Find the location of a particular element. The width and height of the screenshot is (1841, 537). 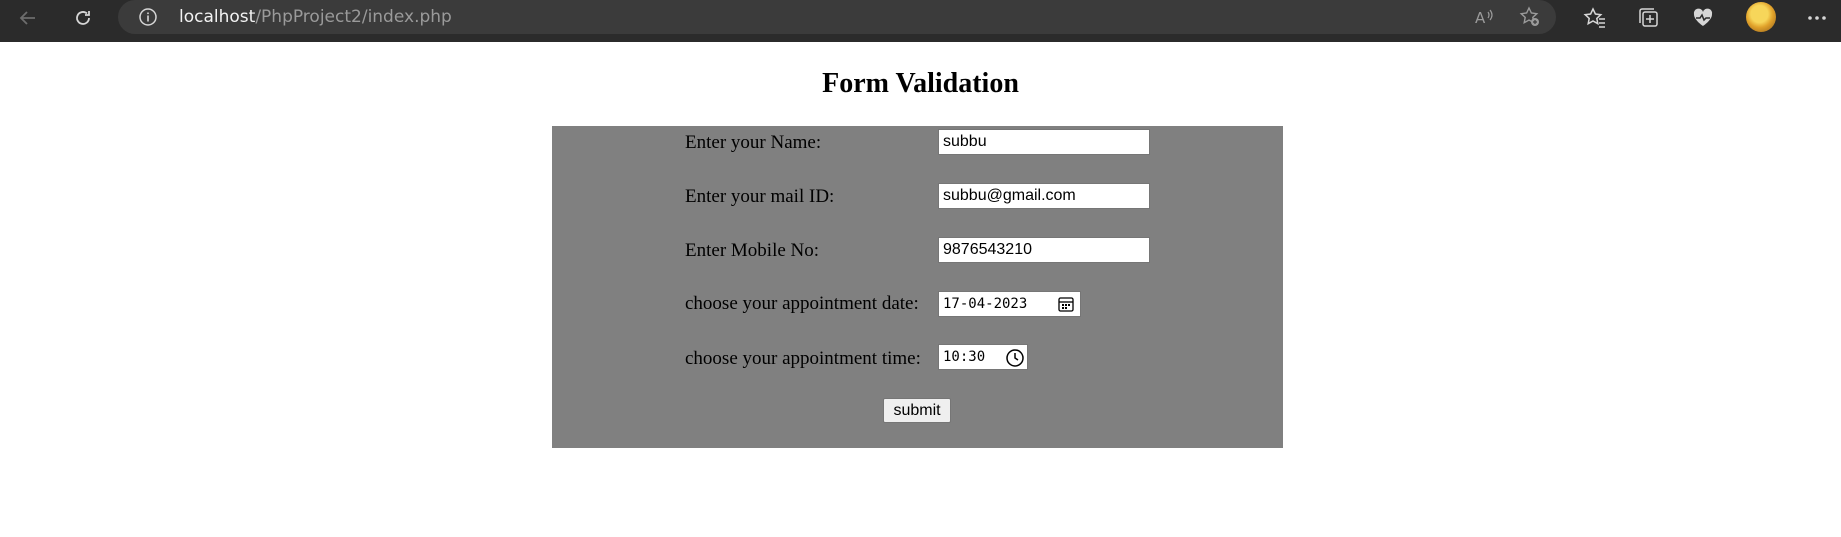

name-input: subbu is located at coordinates (1044, 142).